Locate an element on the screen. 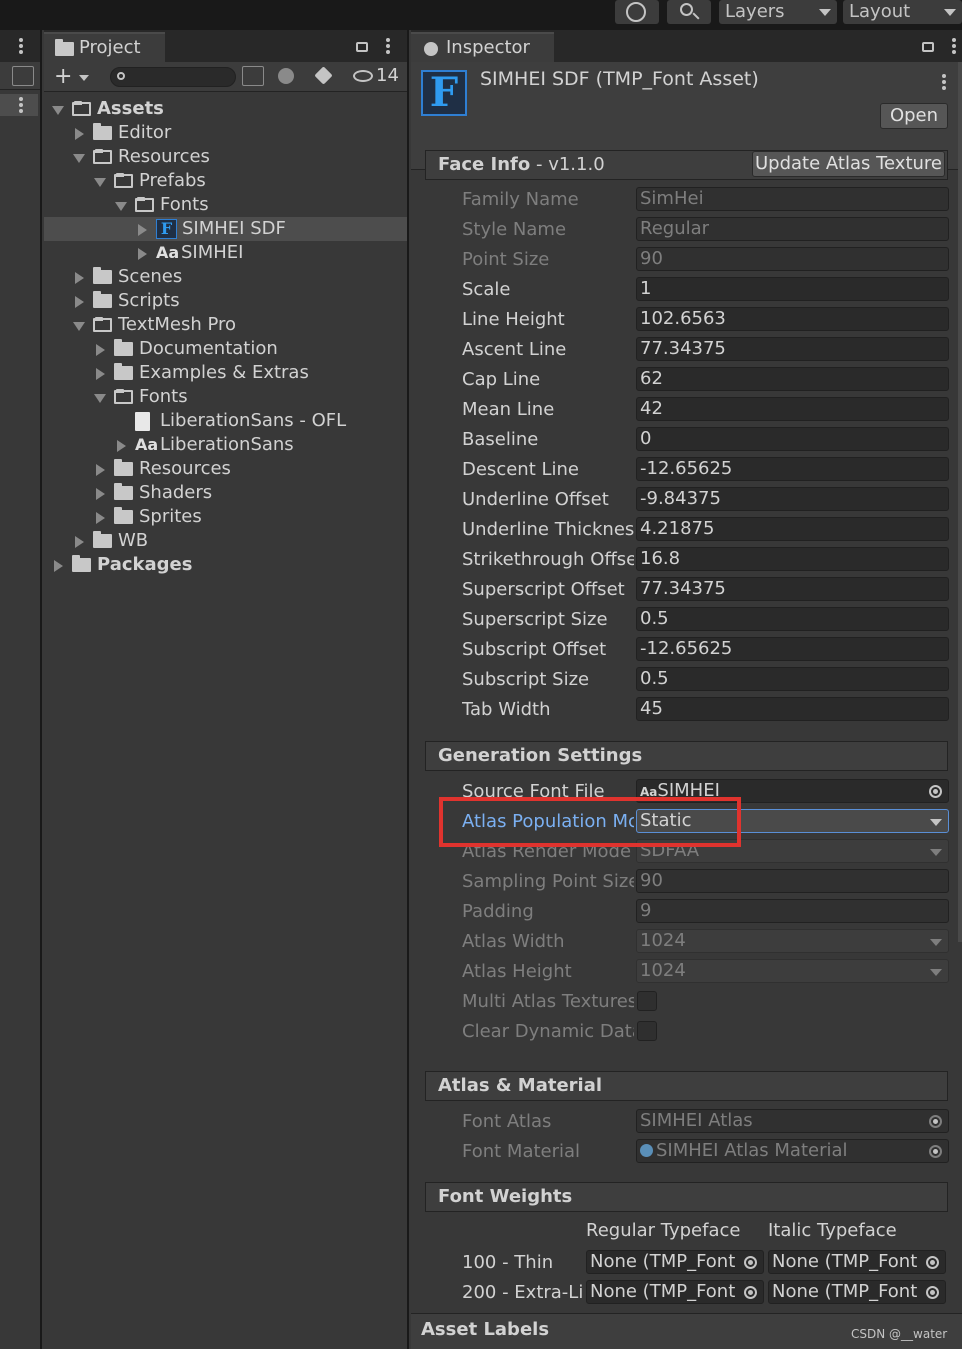 Image resolution: width=962 pixels, height=1349 pixels. tree-item: WB is located at coordinates (225, 541).